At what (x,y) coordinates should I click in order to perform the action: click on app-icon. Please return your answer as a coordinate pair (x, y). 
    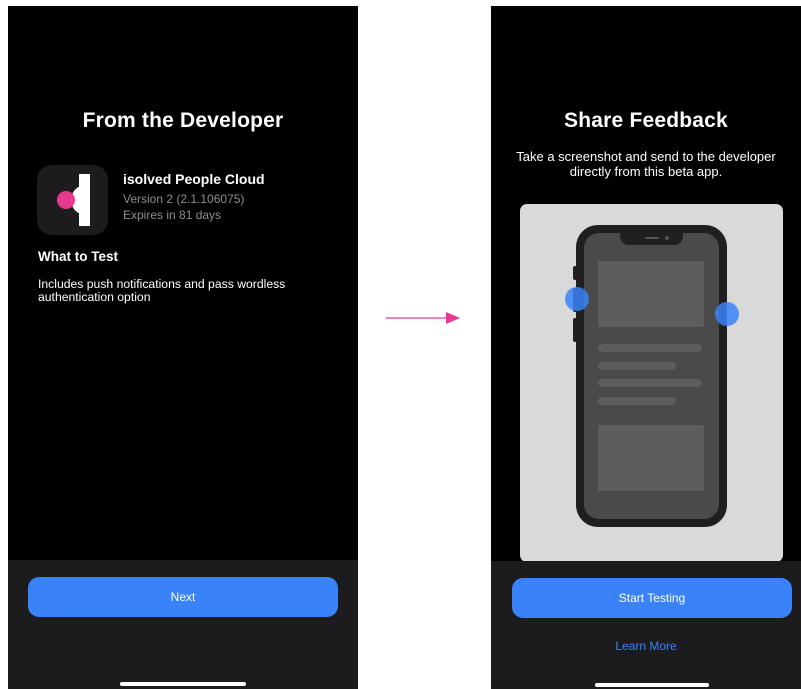
    Looking at the image, I should click on (72, 200).